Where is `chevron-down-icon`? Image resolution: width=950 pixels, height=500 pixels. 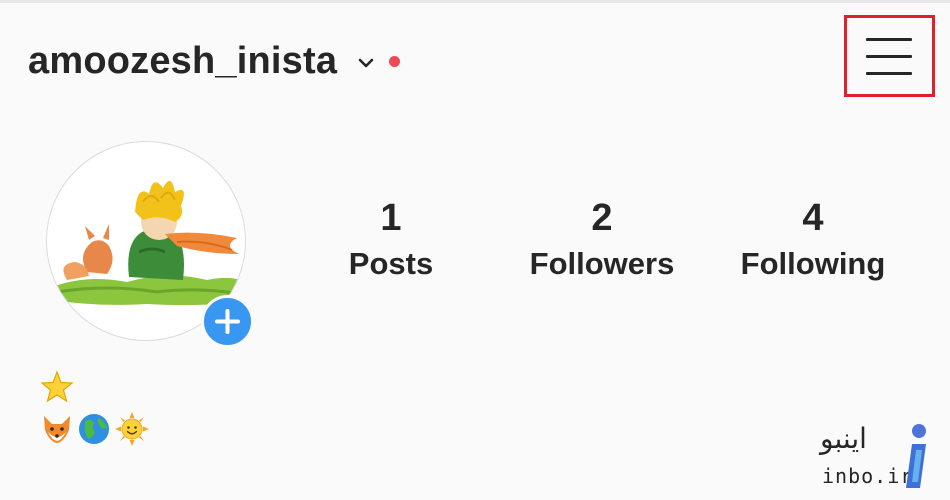 chevron-down-icon is located at coordinates (366, 63).